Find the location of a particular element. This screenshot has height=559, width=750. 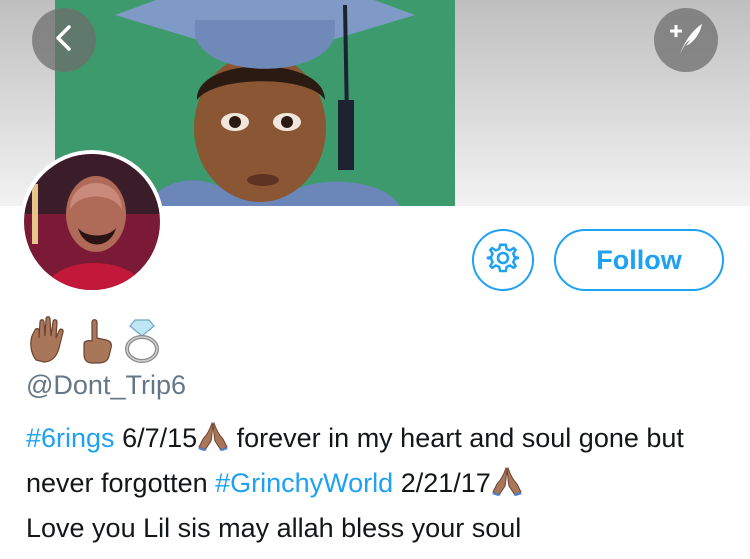

bio-text: 2/21/17 is located at coordinates (442, 483).